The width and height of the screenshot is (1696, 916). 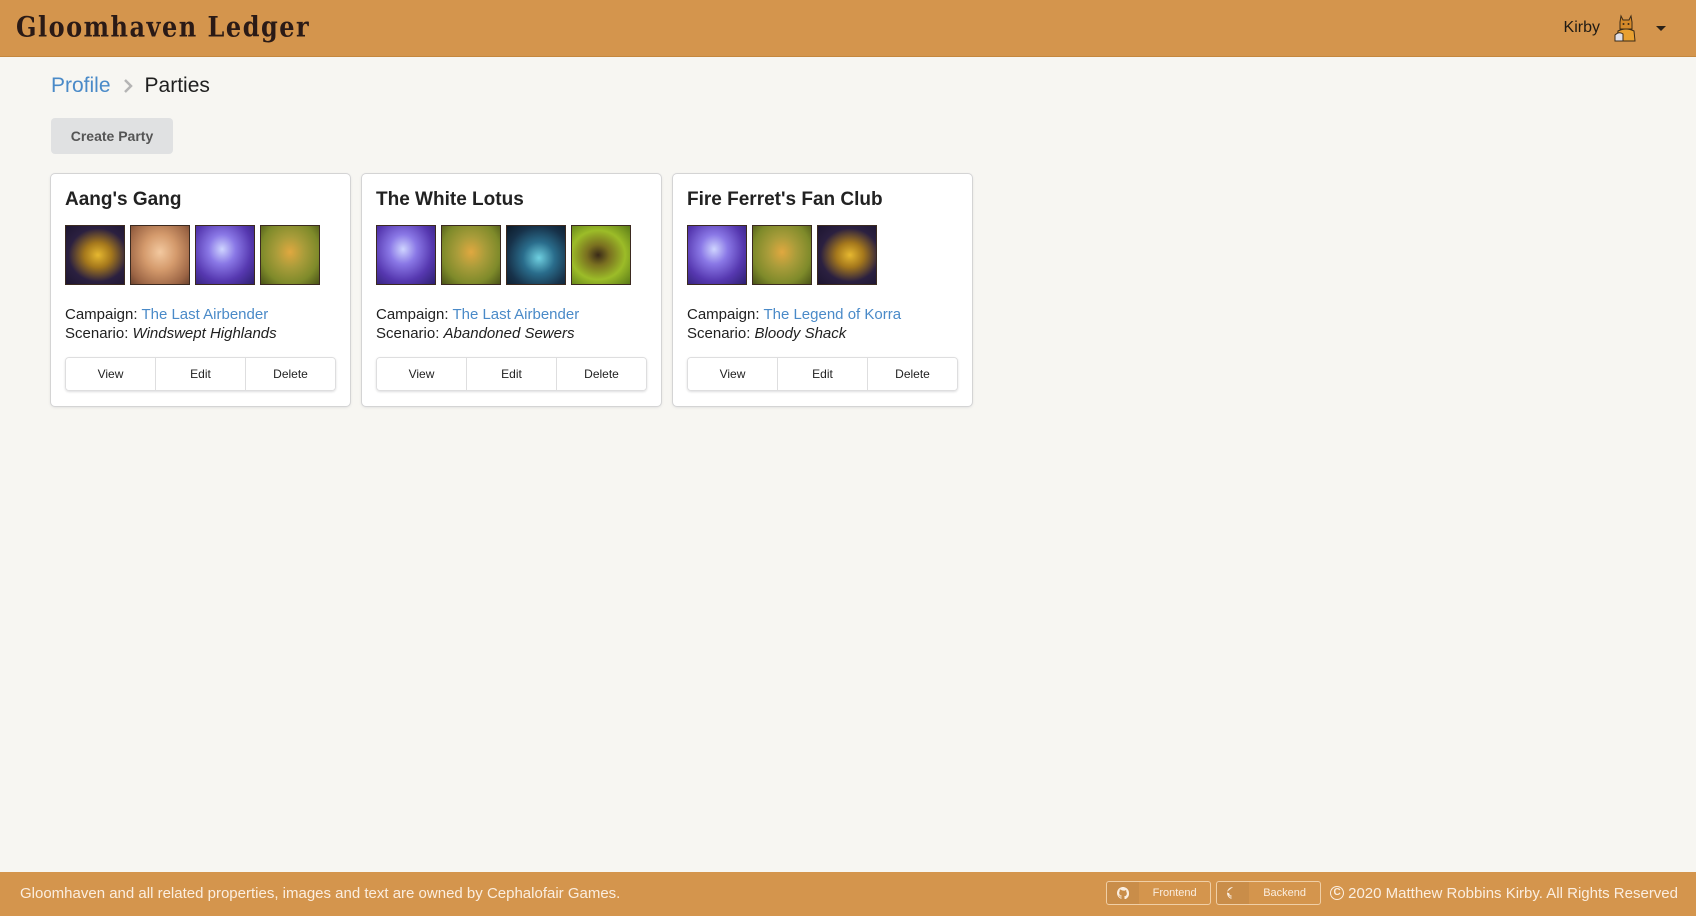 What do you see at coordinates (1285, 893) in the screenshot?
I see `backend-label: Backend` at bounding box center [1285, 893].